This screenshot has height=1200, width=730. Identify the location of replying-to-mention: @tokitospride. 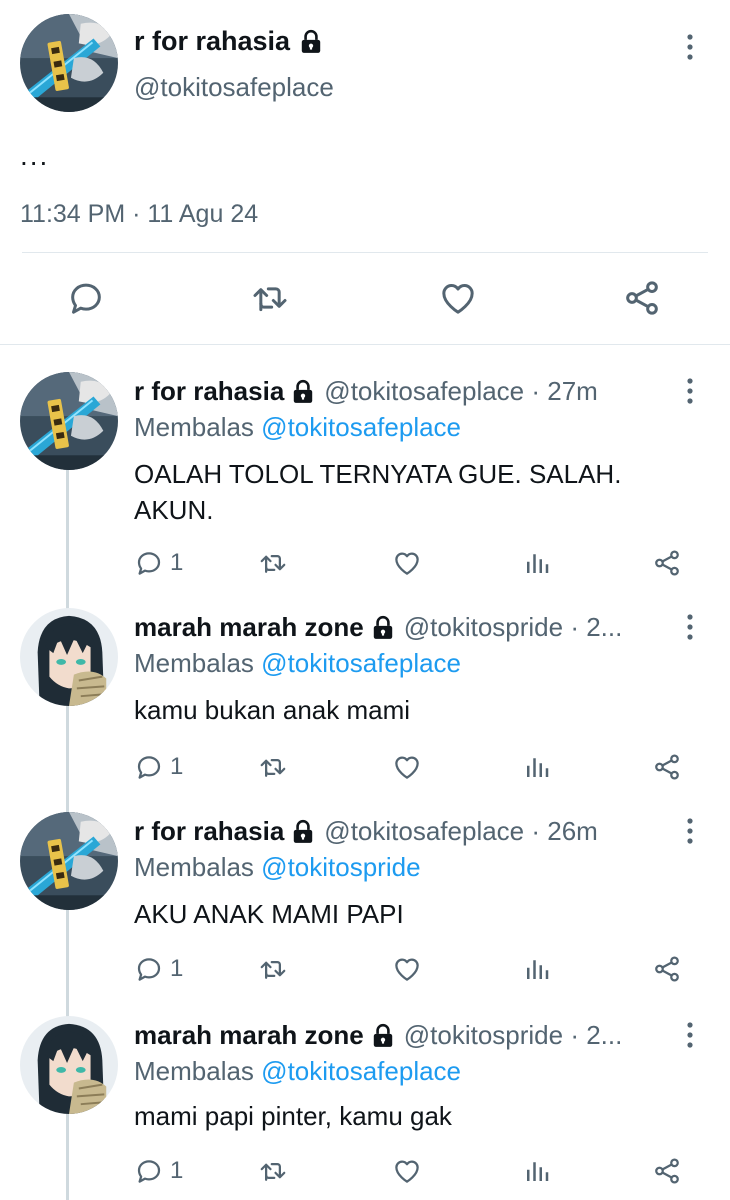
(340, 867).